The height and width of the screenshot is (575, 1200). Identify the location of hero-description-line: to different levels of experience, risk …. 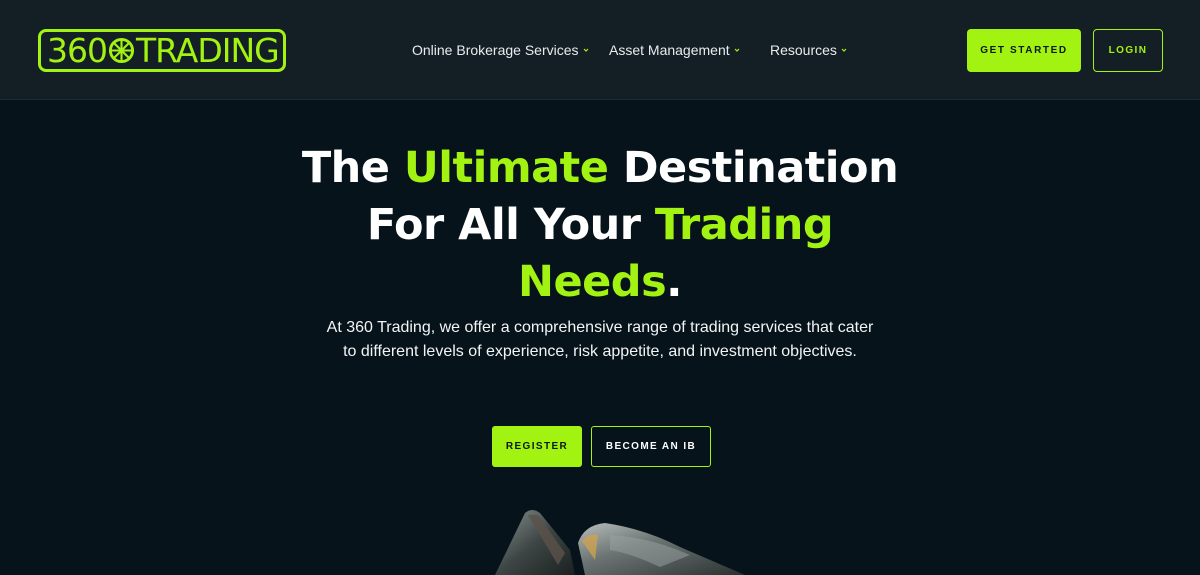
(600, 351).